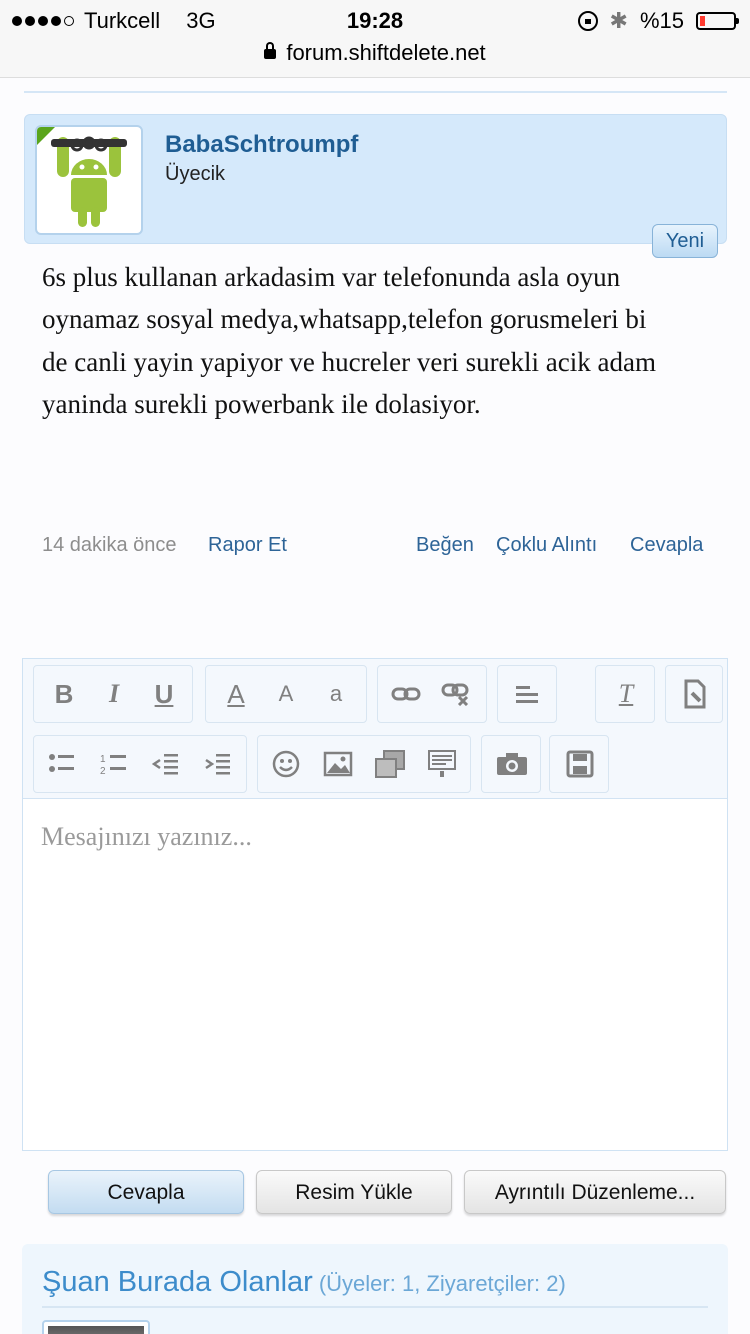 The height and width of the screenshot is (1334, 750). Describe the element at coordinates (666, 545) in the screenshot. I see `reply-link: Cevapla` at that location.